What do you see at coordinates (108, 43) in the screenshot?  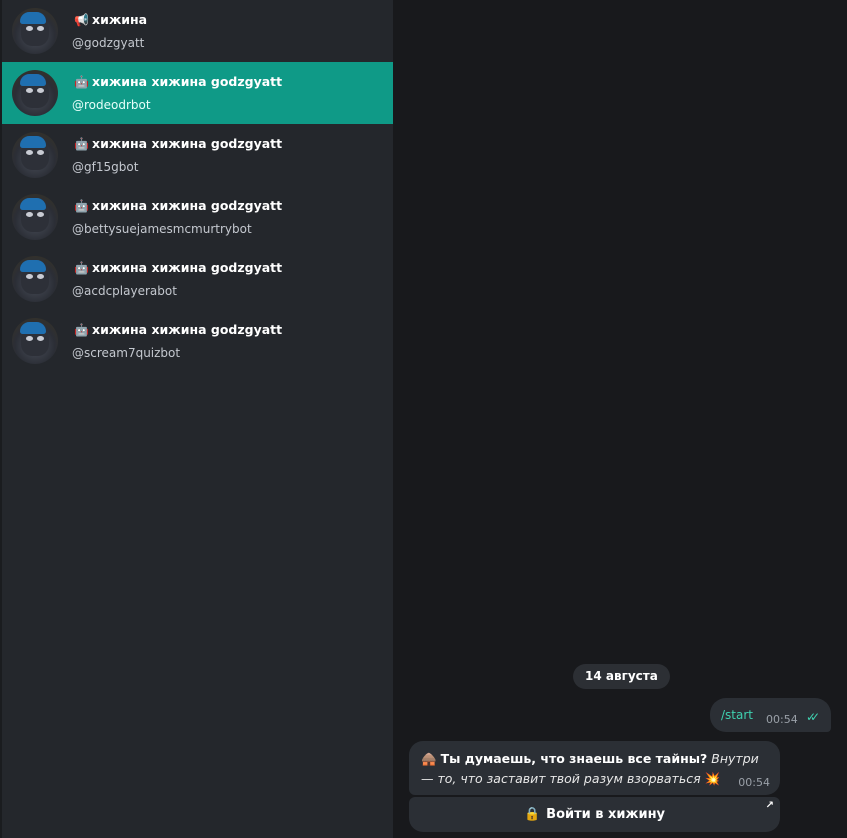 I see `chat-username: @godzgyatt` at bounding box center [108, 43].